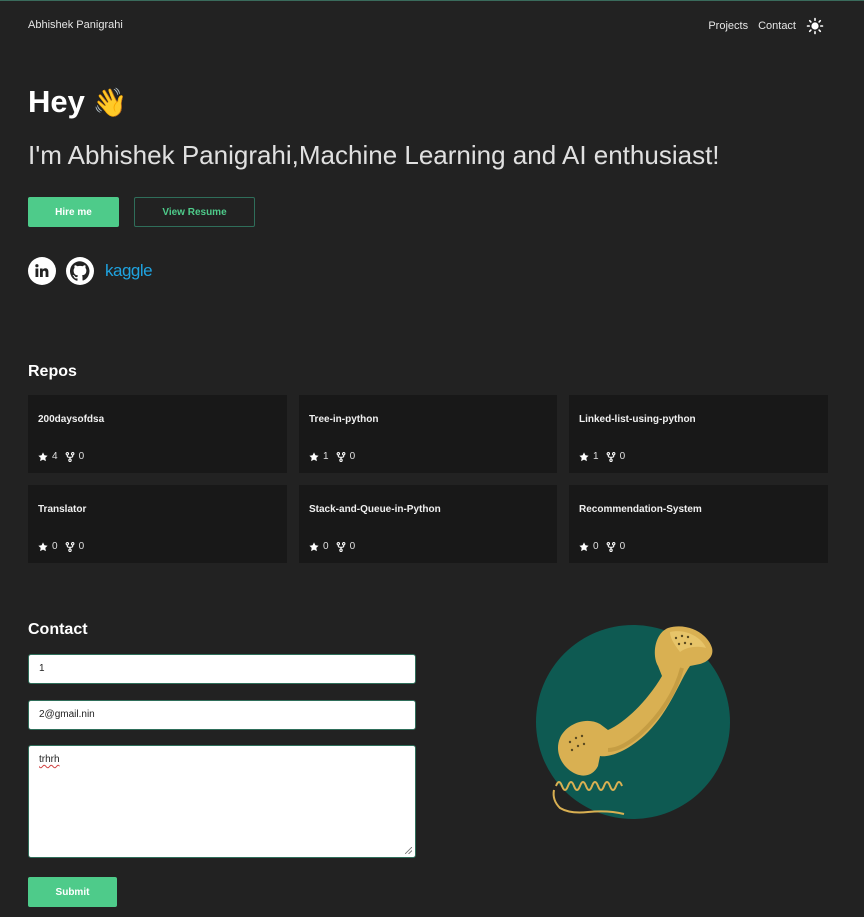 The image size is (864, 917). Describe the element at coordinates (80, 271) in the screenshot. I see `github-icon` at that location.